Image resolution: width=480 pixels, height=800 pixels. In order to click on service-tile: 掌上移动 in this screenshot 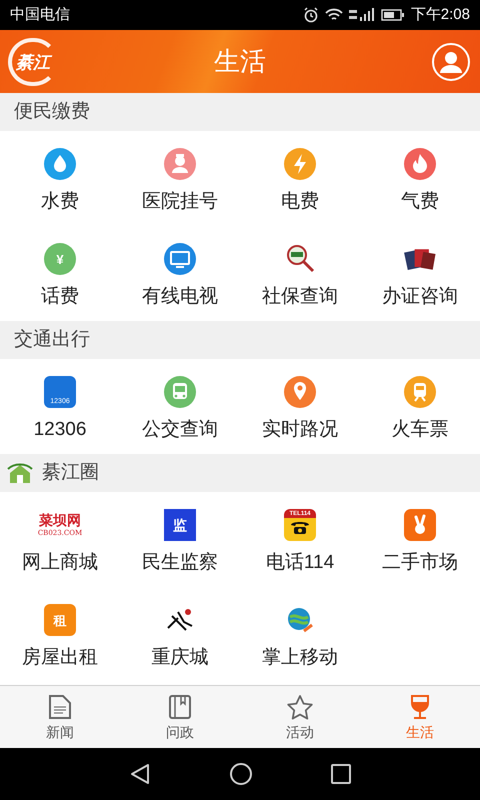, I will do `click(300, 634)`.